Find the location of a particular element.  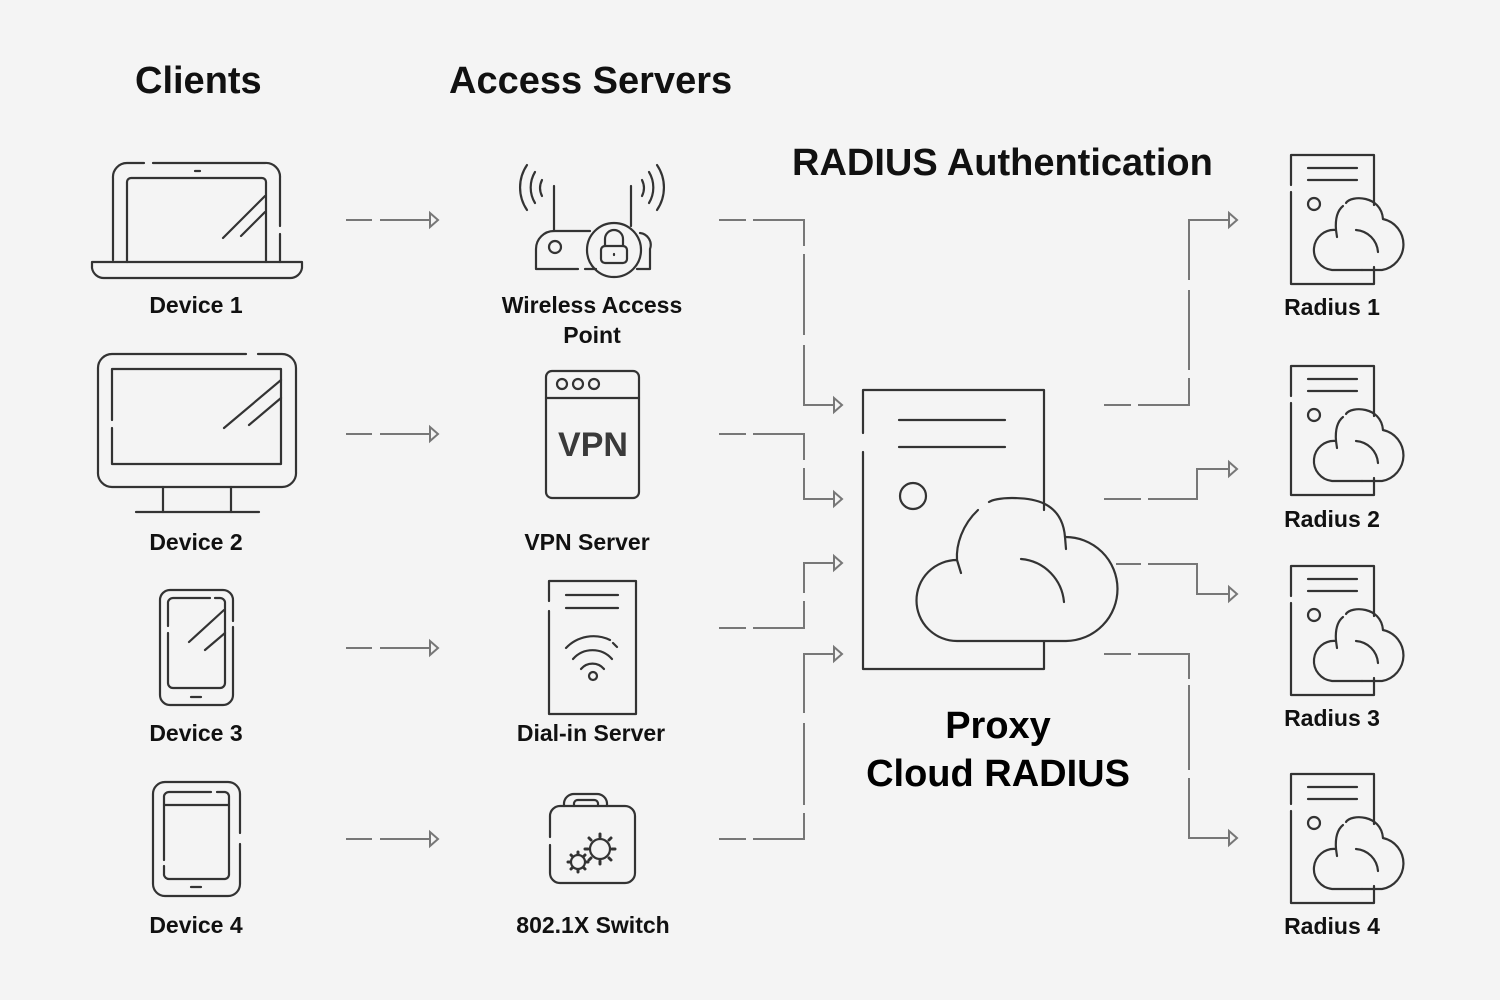

client-label: Device 4 is located at coordinates (196, 925).